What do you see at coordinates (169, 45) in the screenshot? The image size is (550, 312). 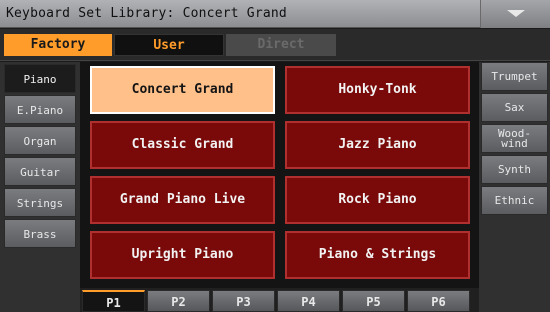 I see `tab-user: User` at bounding box center [169, 45].